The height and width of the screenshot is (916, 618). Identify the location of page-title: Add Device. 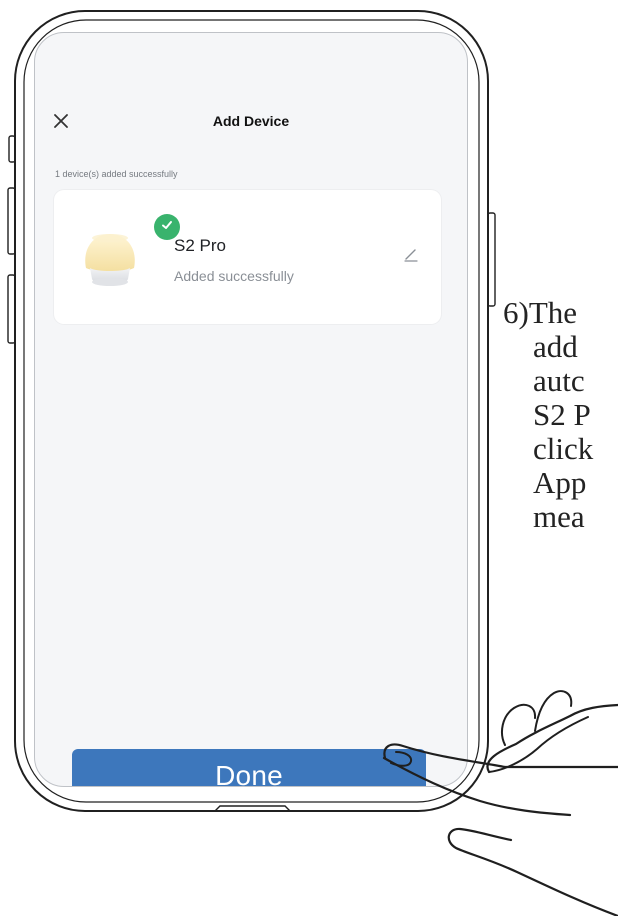
(251, 121).